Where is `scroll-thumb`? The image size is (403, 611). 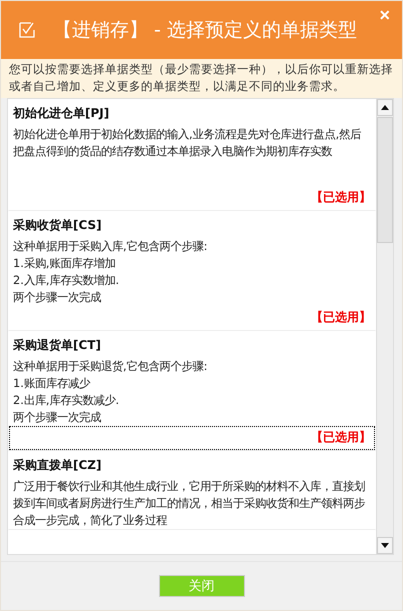 scroll-thumb is located at coordinates (385, 180).